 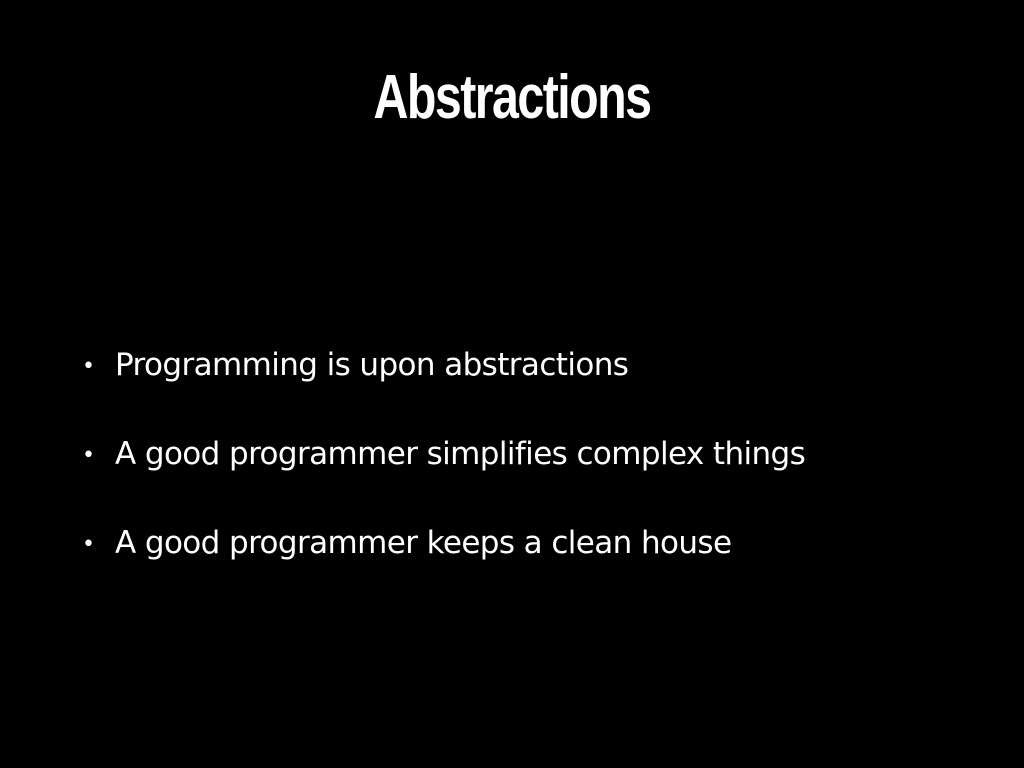 What do you see at coordinates (530, 387) in the screenshot?
I see `bullet-item: • Programming is upon abstractions` at bounding box center [530, 387].